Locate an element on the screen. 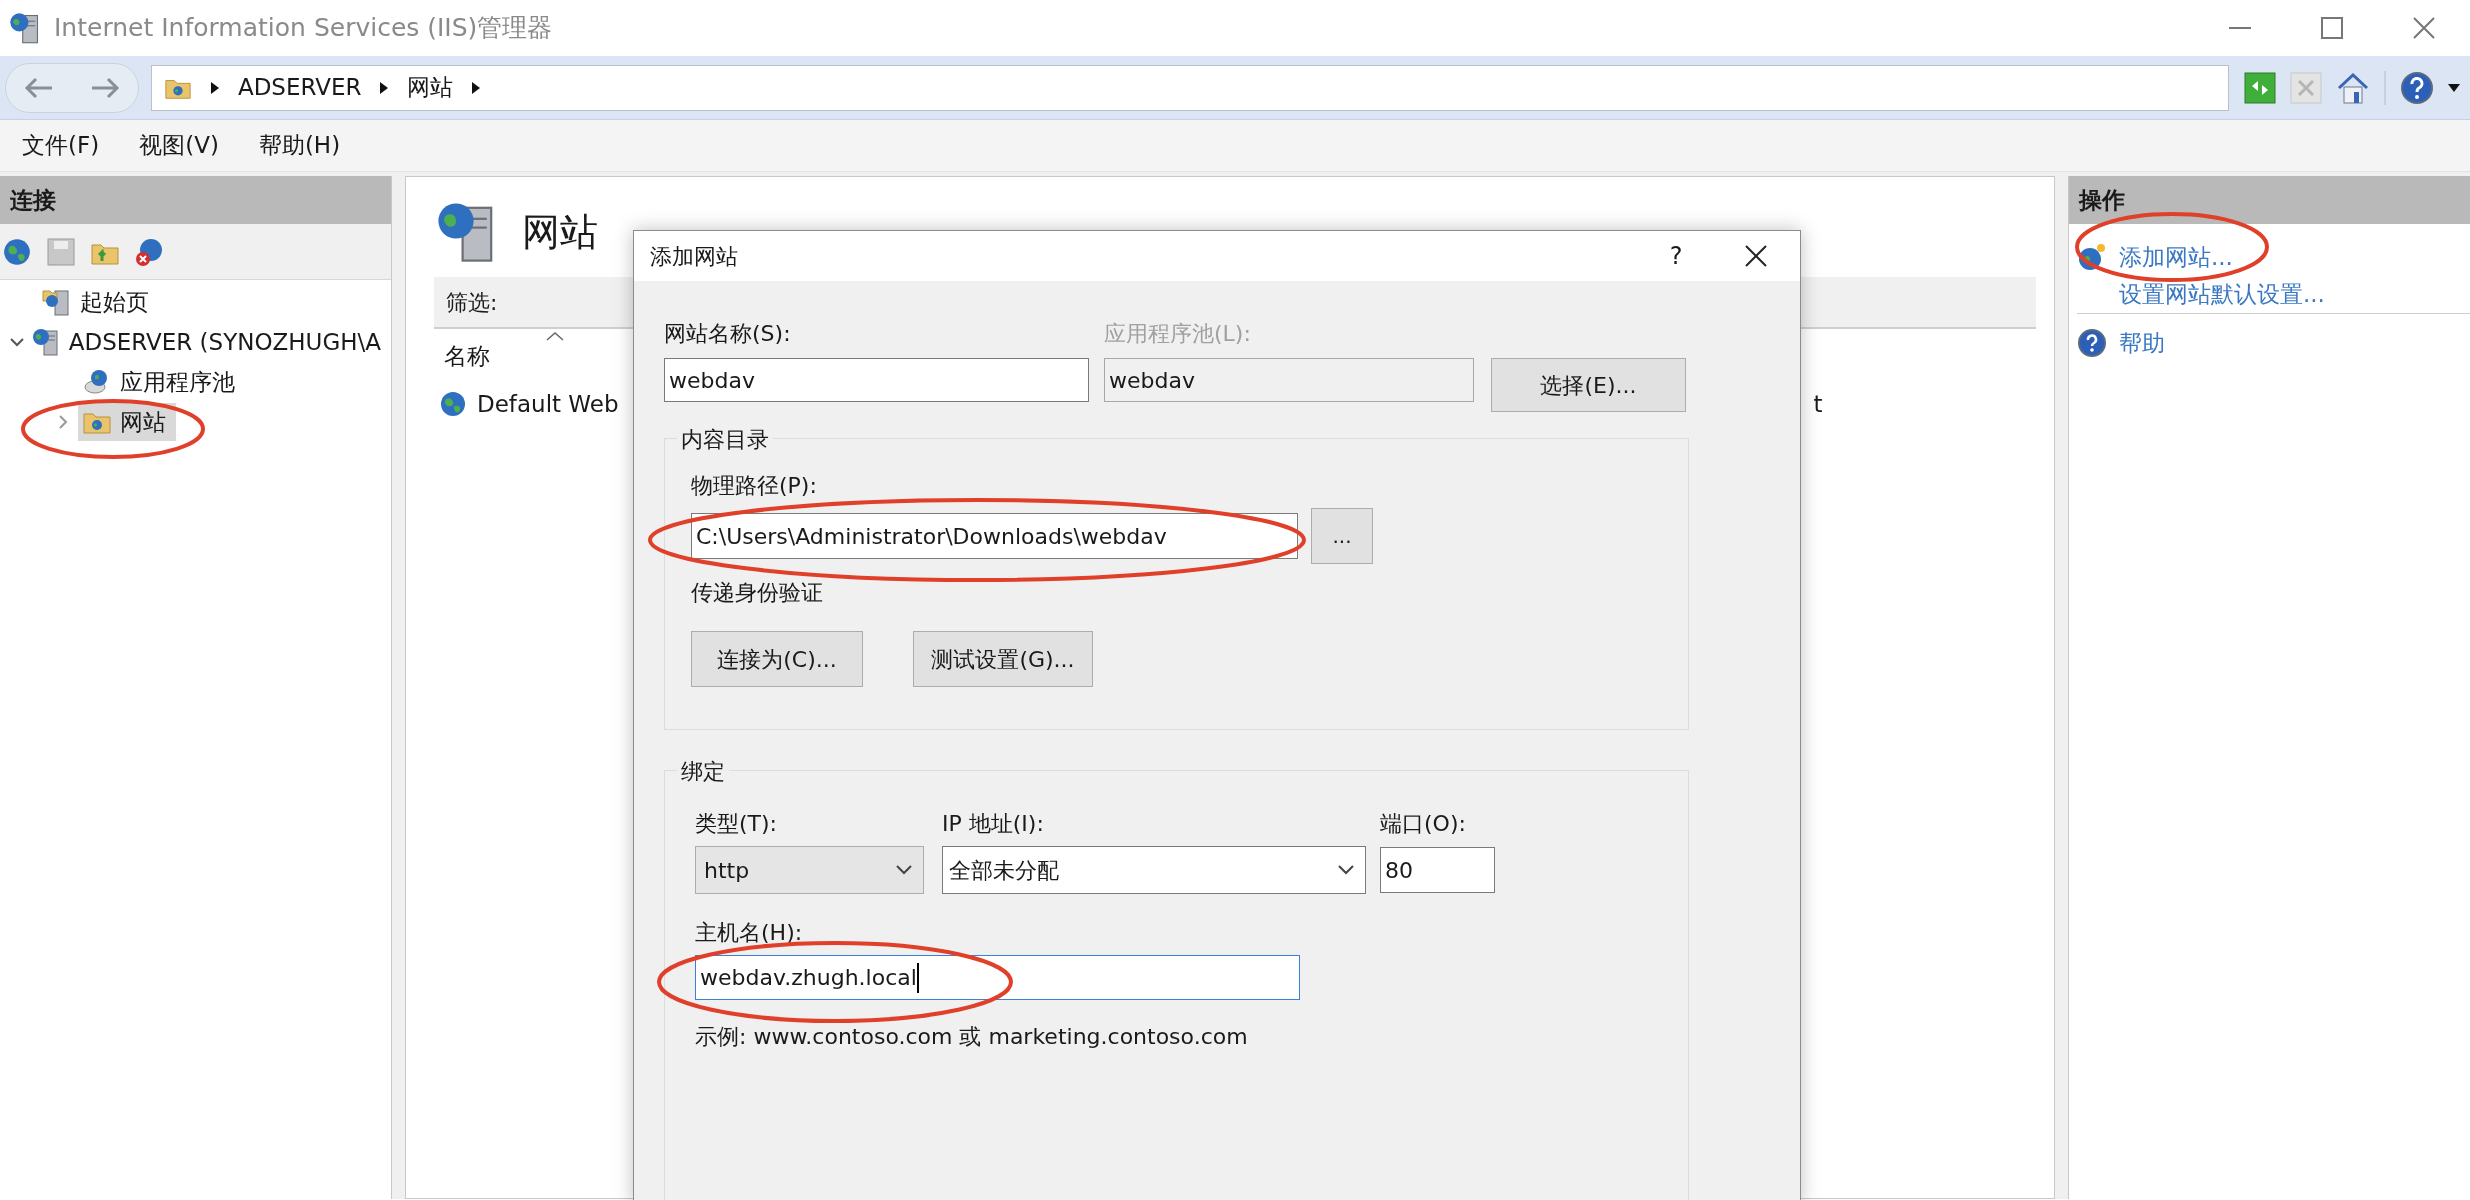  action-link: 帮助 is located at coordinates (2142, 343).